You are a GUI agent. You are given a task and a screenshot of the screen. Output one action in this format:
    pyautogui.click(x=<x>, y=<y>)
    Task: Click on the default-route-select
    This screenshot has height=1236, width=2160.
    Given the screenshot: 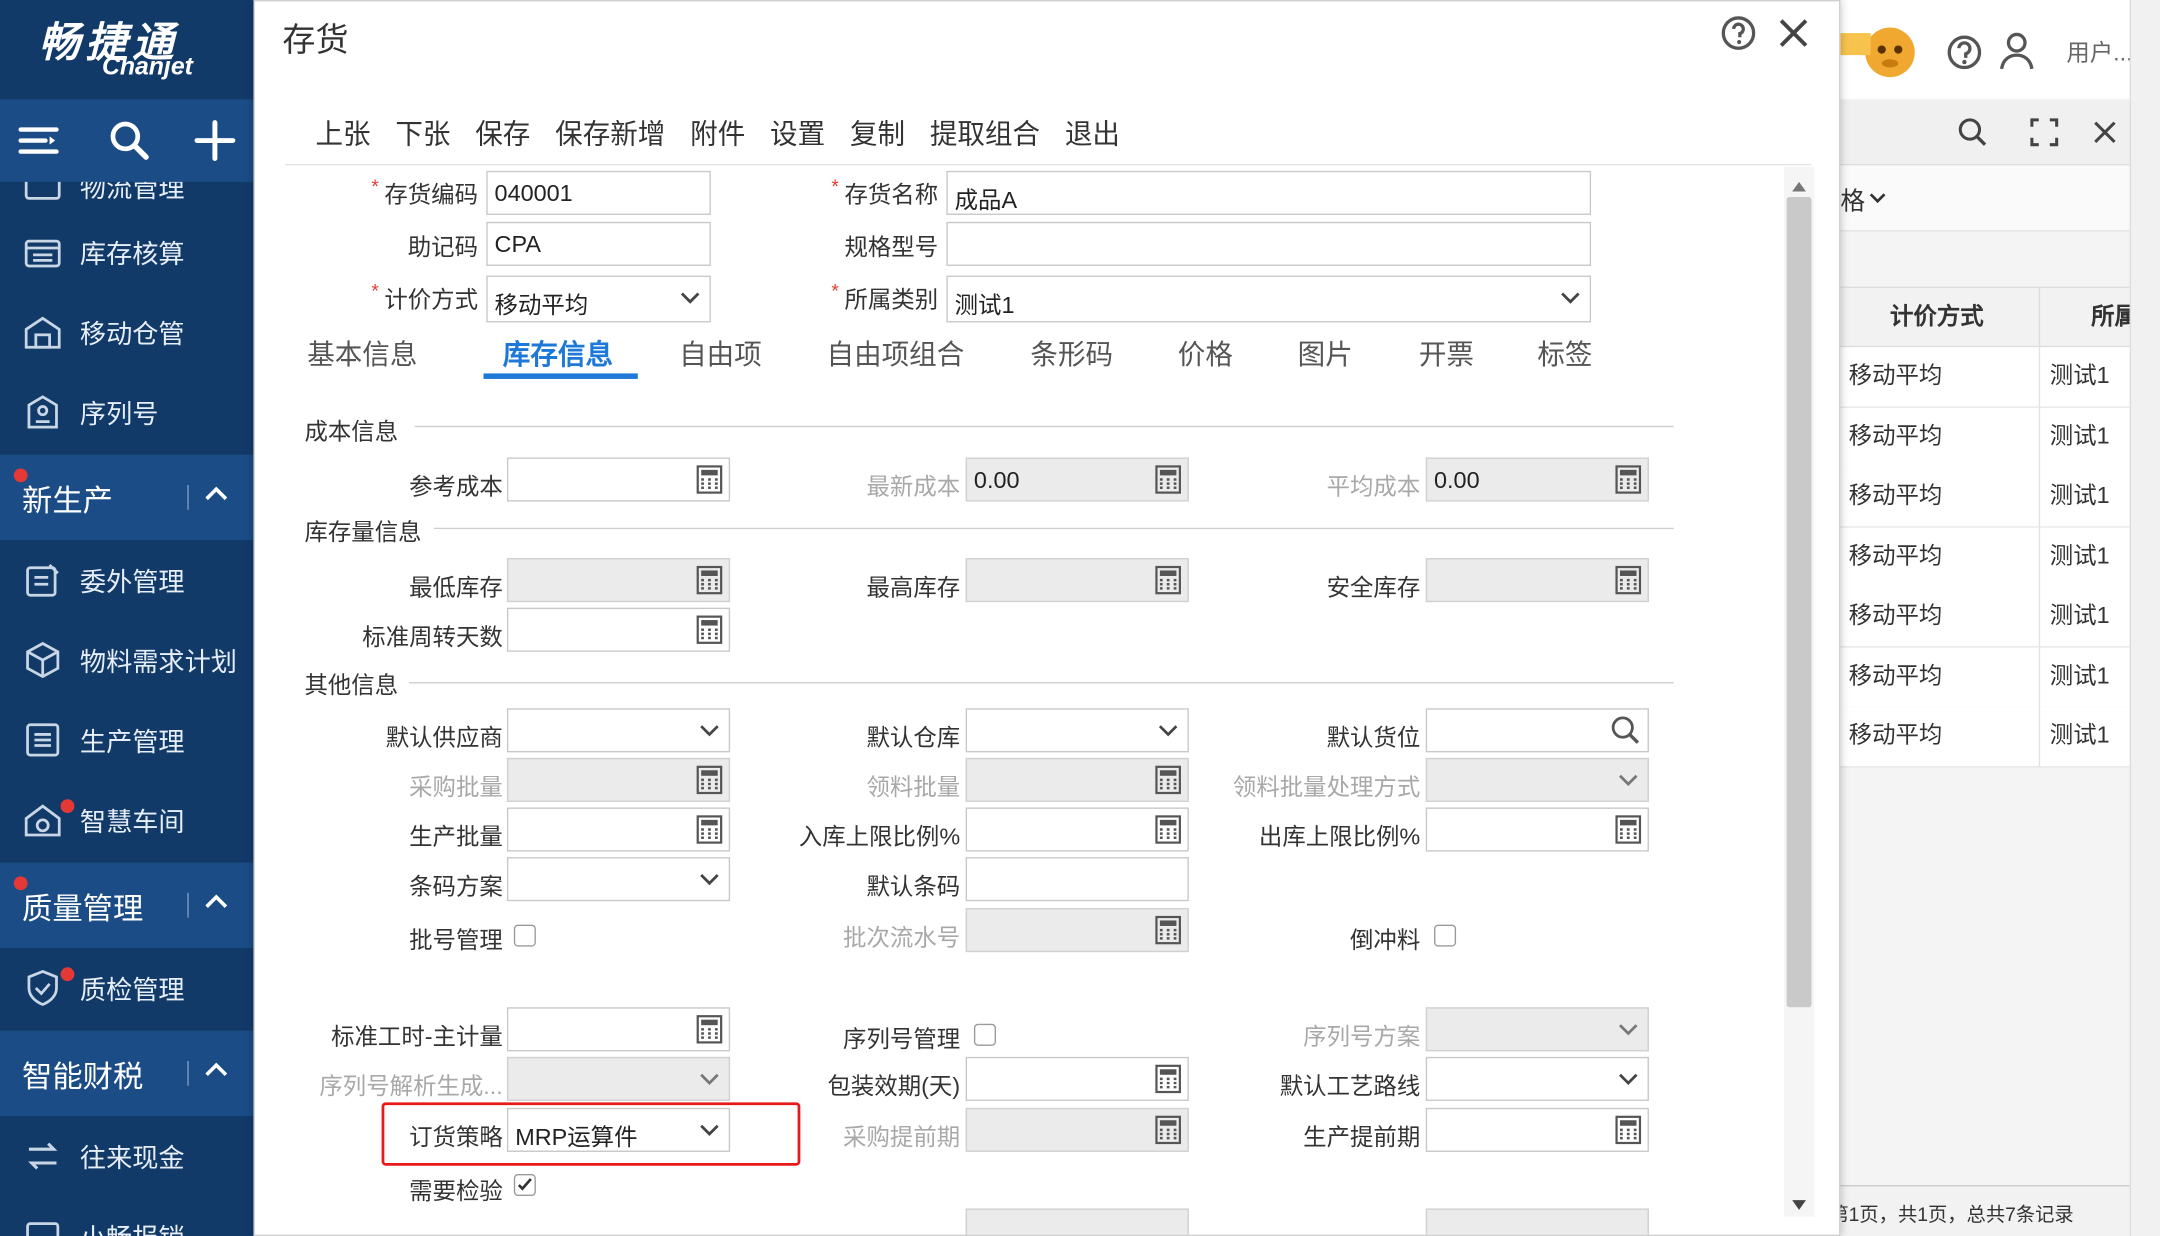 What is the action you would take?
    pyautogui.click(x=1537, y=1078)
    